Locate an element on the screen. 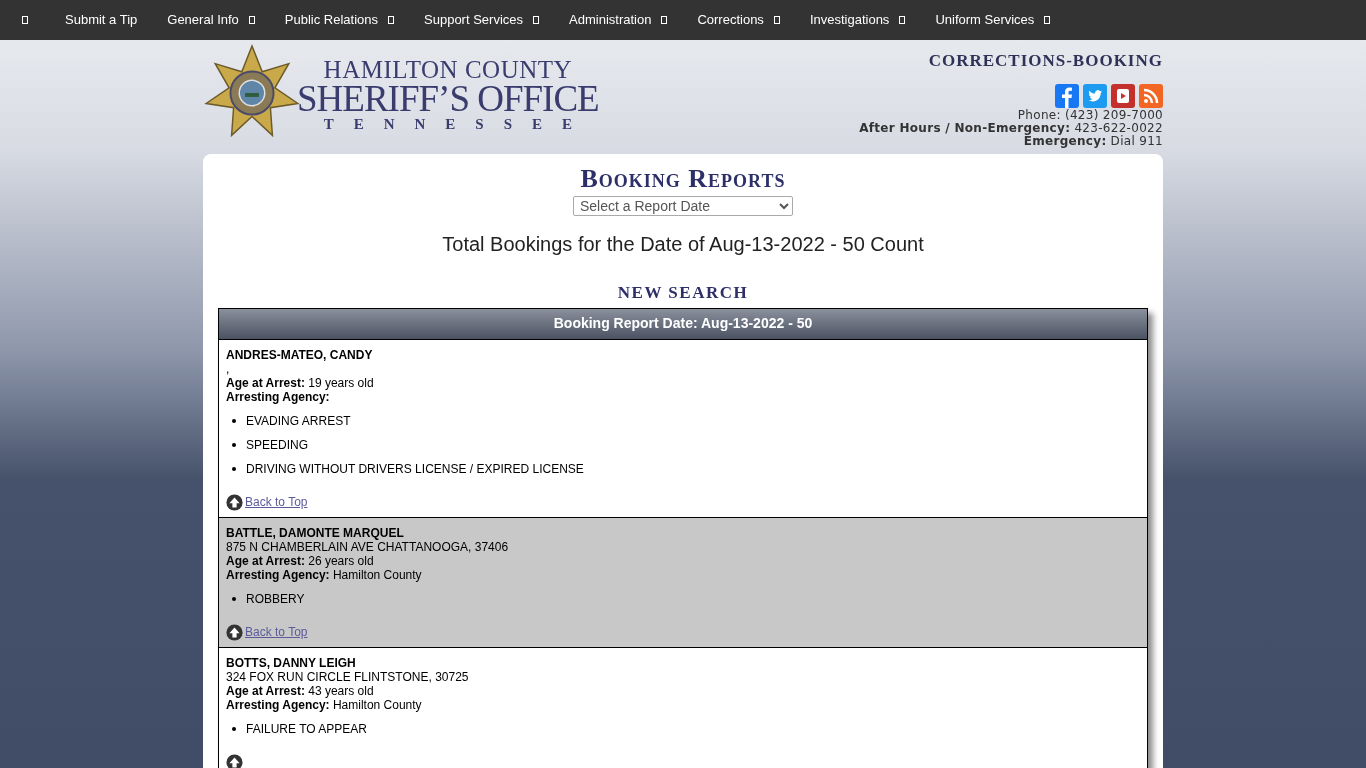 Image resolution: width=1366 pixels, height=768 pixels. logo-county: HAMILTON COUNTY is located at coordinates (448, 70).